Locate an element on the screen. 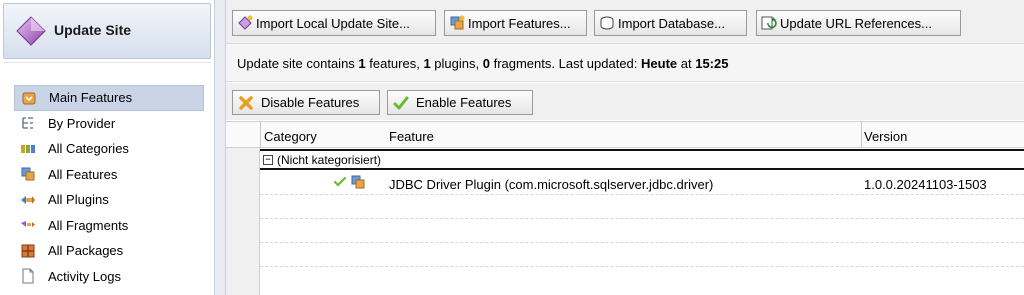 The width and height of the screenshot is (1024, 295). document-icon is located at coordinates (28, 276).